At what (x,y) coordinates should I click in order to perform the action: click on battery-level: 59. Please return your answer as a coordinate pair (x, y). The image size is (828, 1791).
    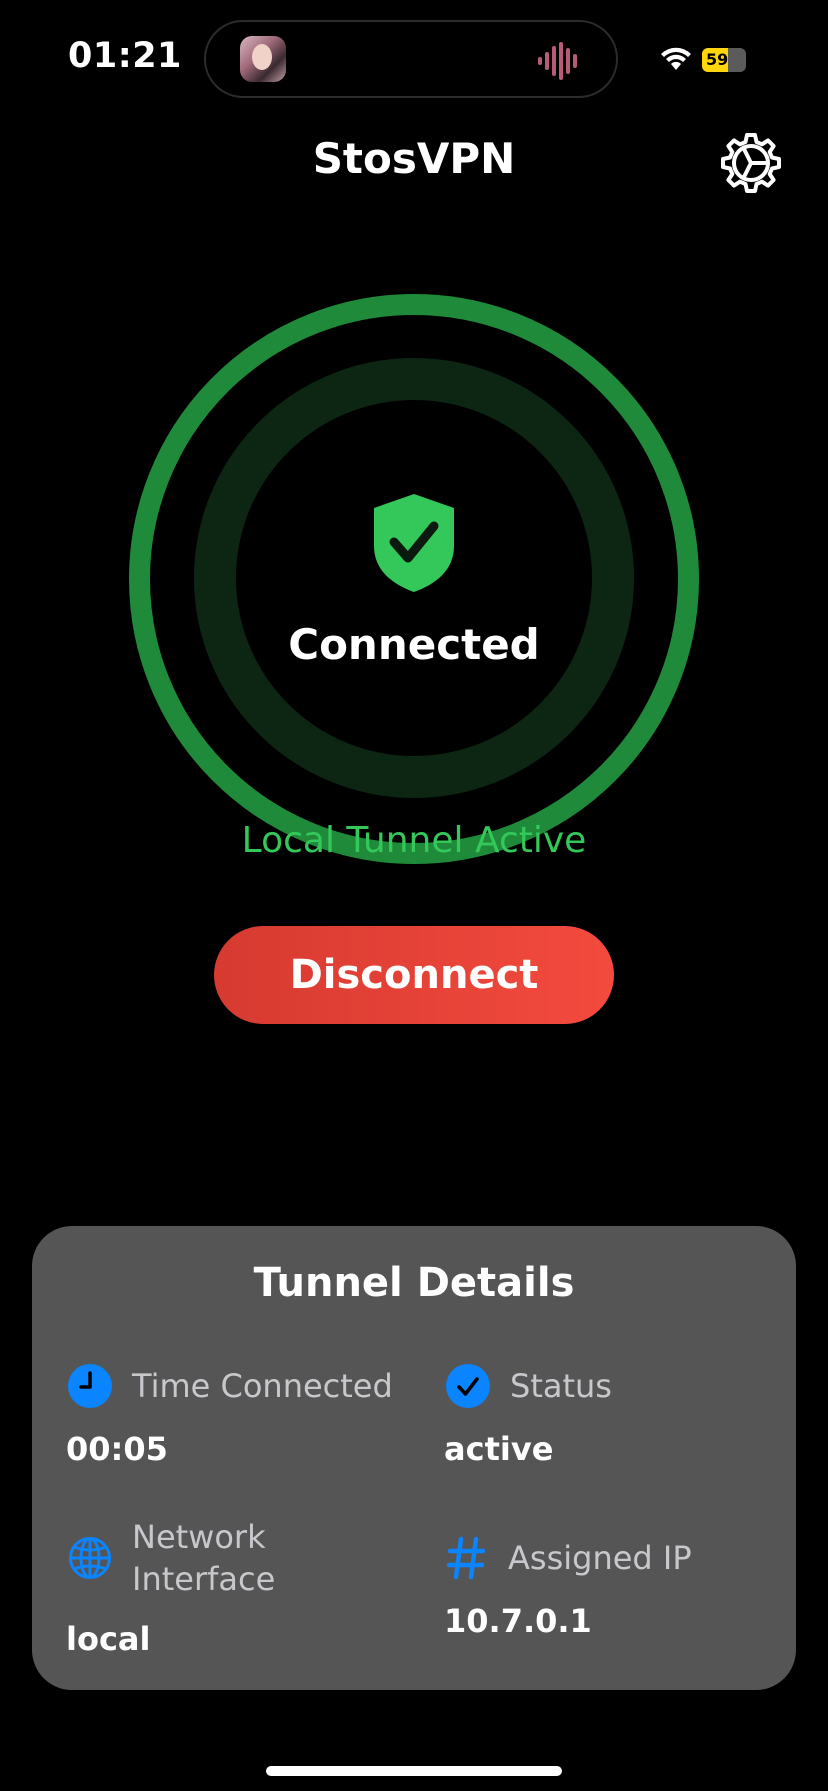
    Looking at the image, I should click on (724, 60).